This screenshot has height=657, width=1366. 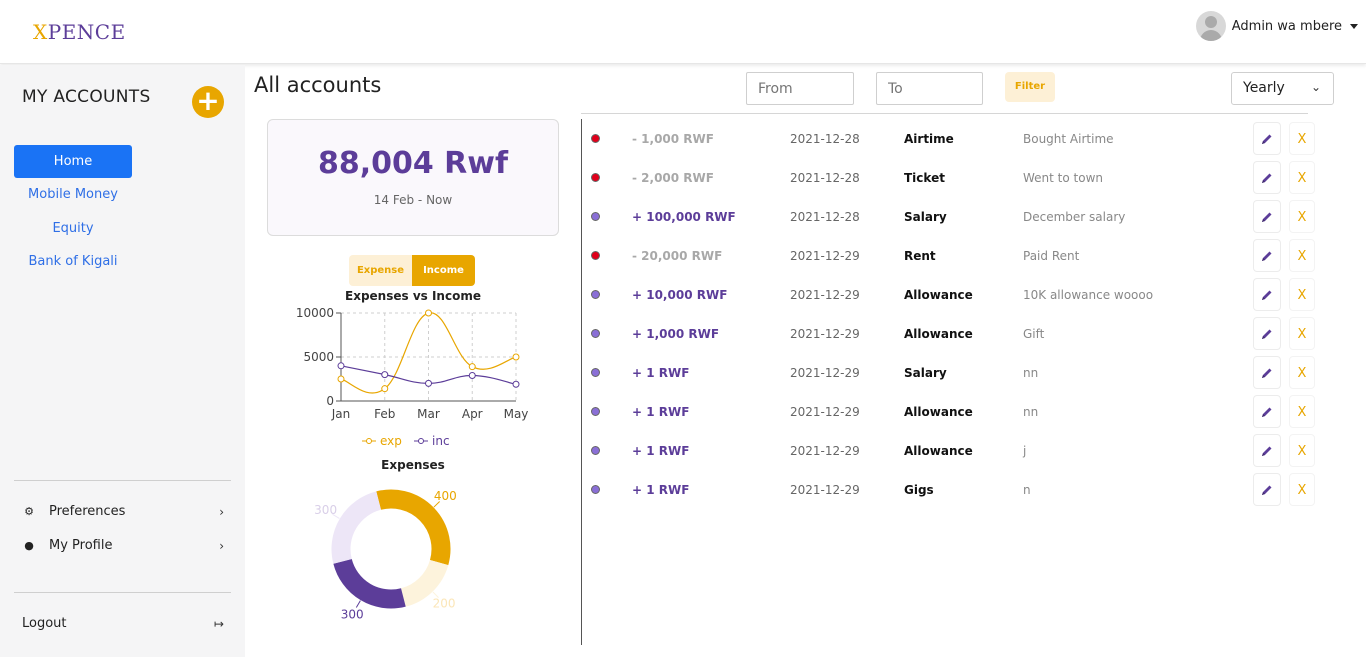 I want to click on sidebar-item-mobile-money: Mobile Money, so click(x=73, y=195).